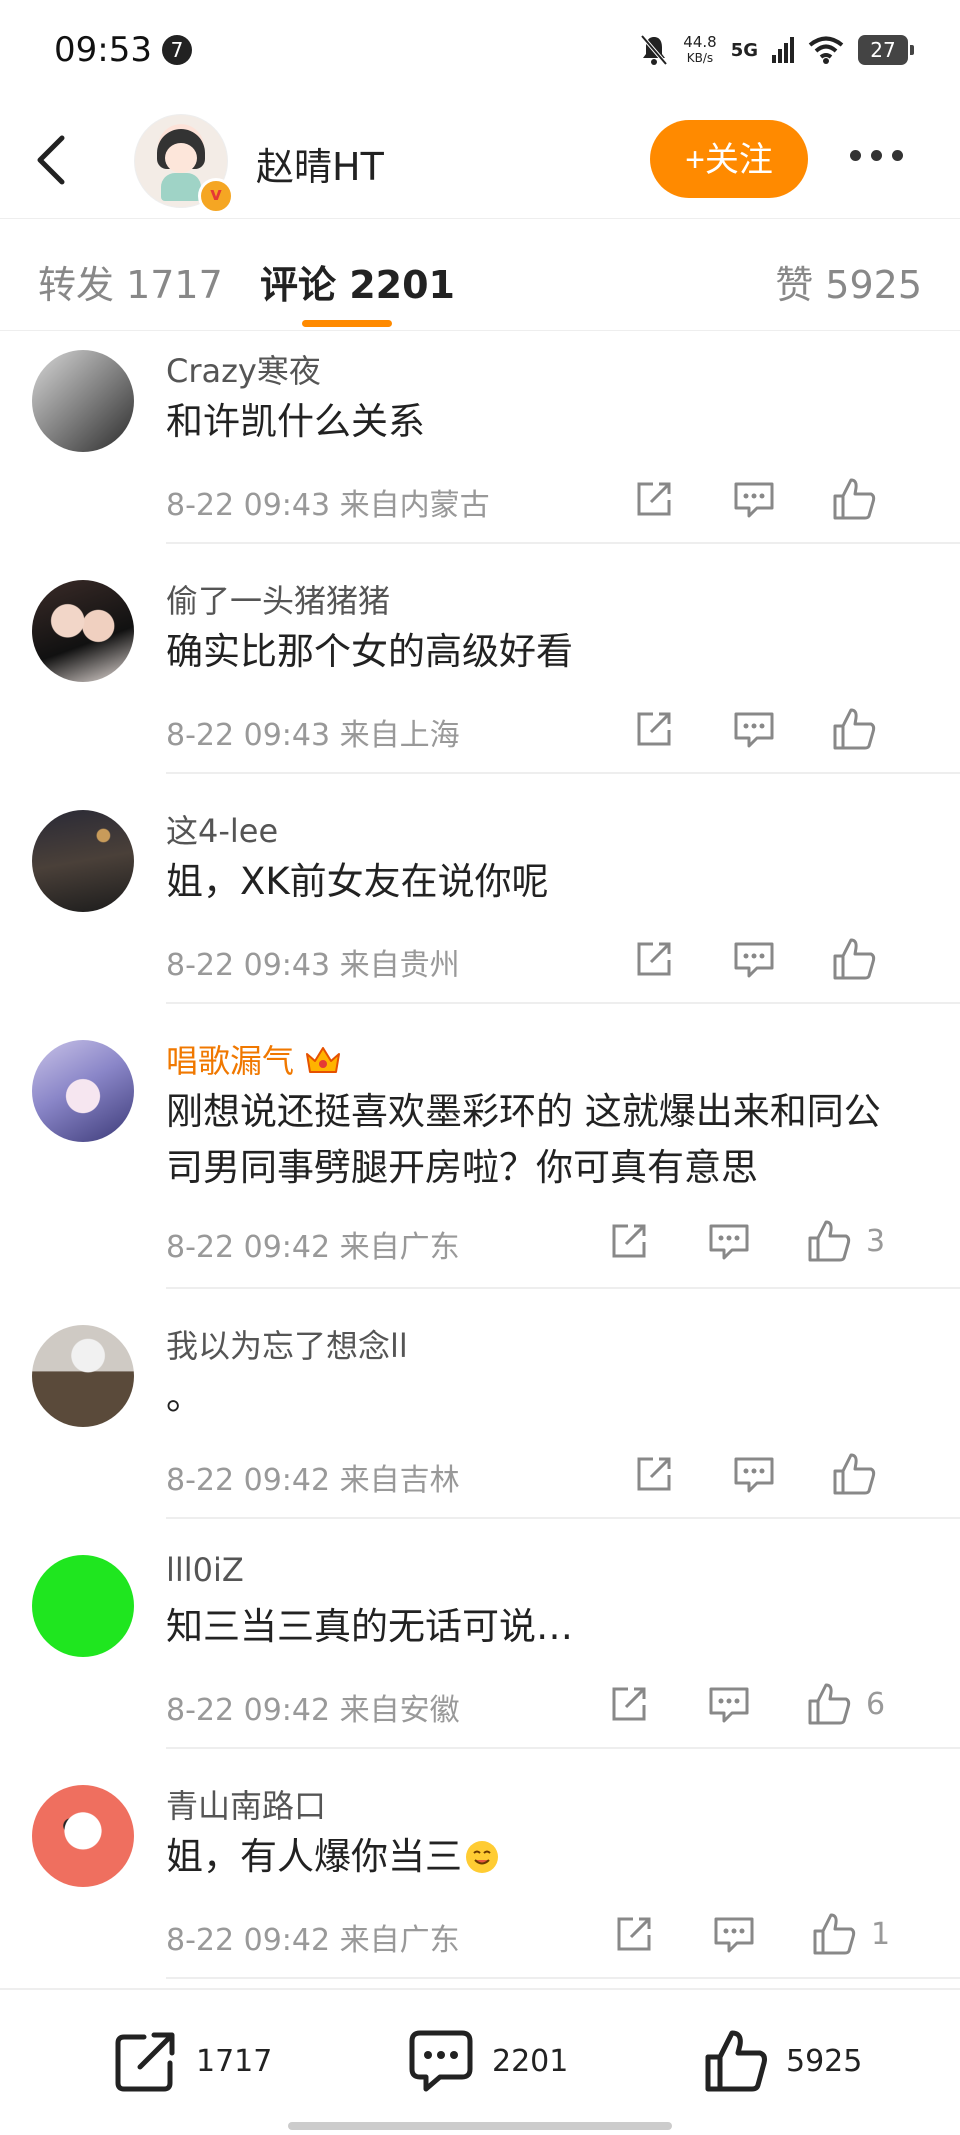 This screenshot has width=960, height=2135. I want to click on comment-item: 青山南路口 姐，有人爆你当三 8-22 09:42 来自广东 1, so click(480, 1880).